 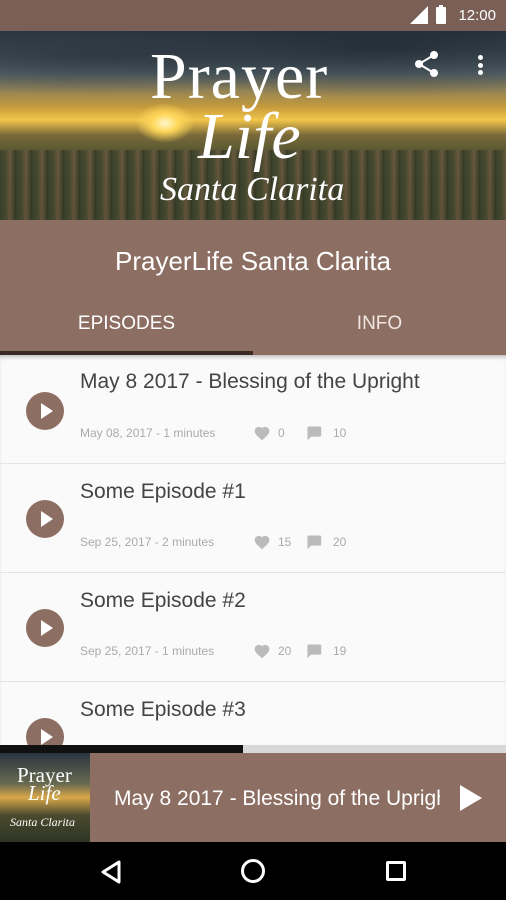 I want to click on more-options-button, so click(x=480, y=65).